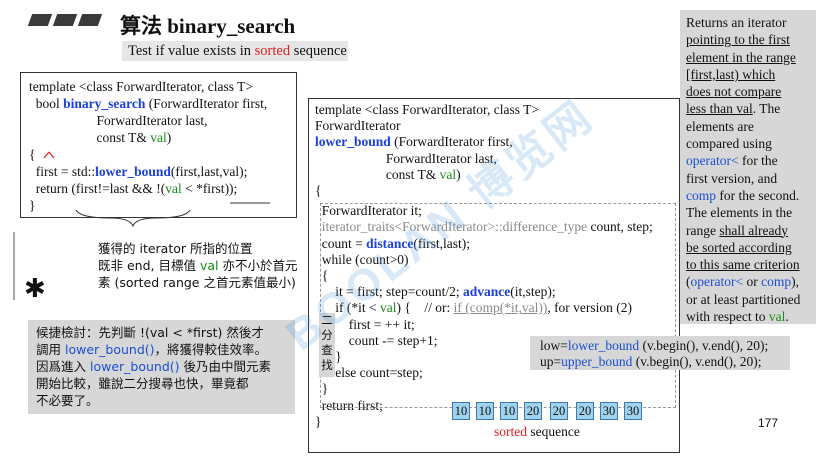 The height and width of the screenshot is (458, 828). What do you see at coordinates (739, 213) in the screenshot?
I see `desc-line: The elements in the` at bounding box center [739, 213].